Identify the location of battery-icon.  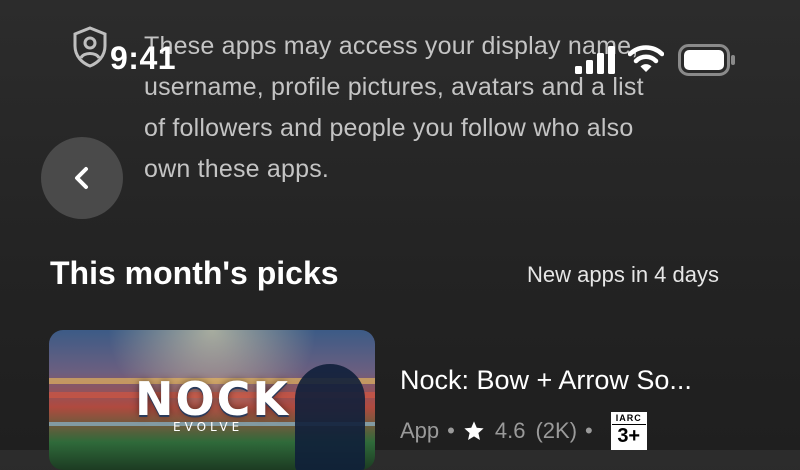
(706, 60).